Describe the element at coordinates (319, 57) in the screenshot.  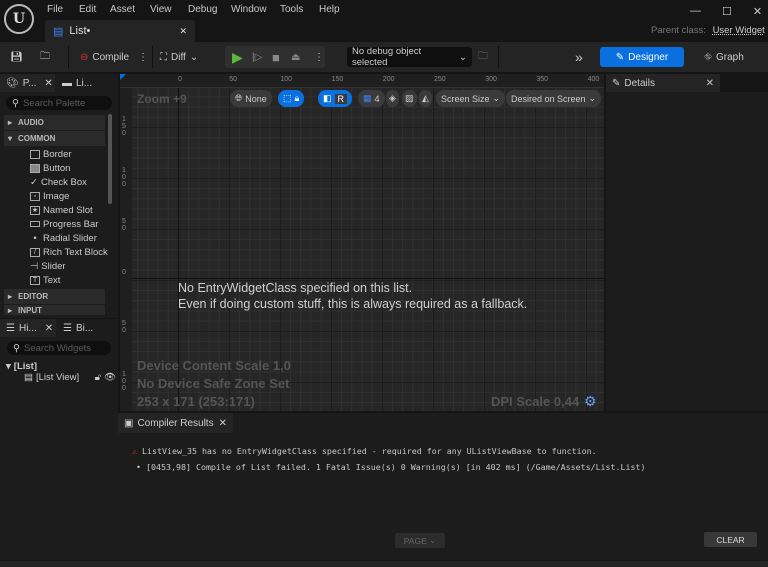
I see `play-options-icon: ⋮` at that location.